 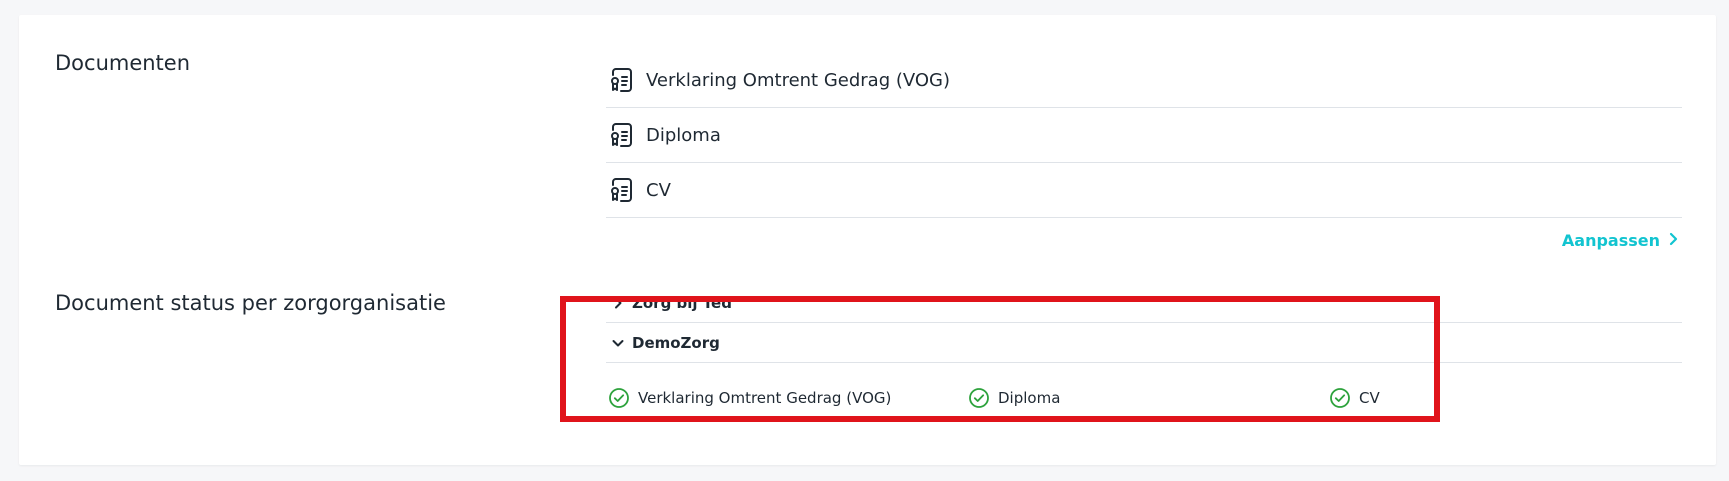 What do you see at coordinates (676, 342) in the screenshot?
I see `organization-name: DemoZorg` at bounding box center [676, 342].